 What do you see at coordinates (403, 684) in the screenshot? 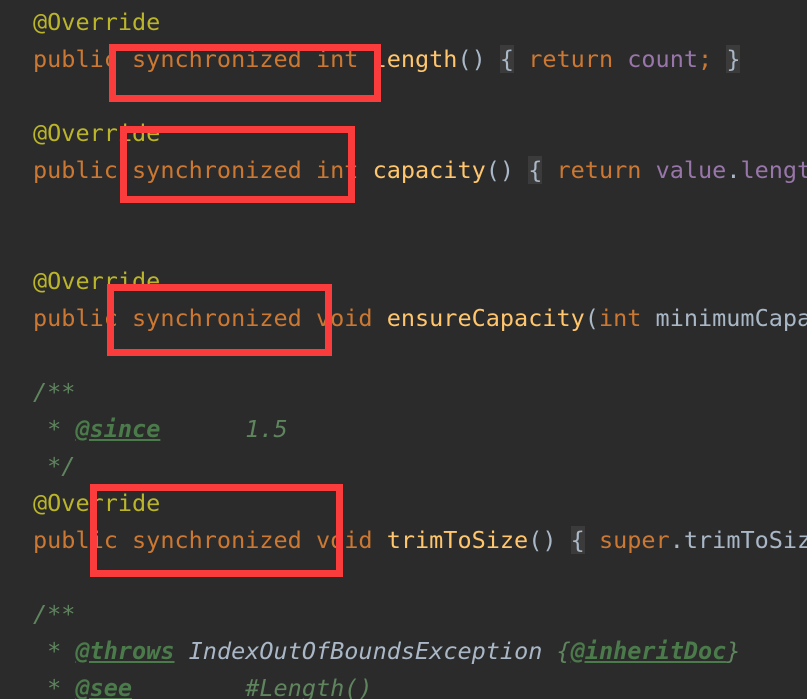
I see `code-line: * @see #Length()` at bounding box center [403, 684].